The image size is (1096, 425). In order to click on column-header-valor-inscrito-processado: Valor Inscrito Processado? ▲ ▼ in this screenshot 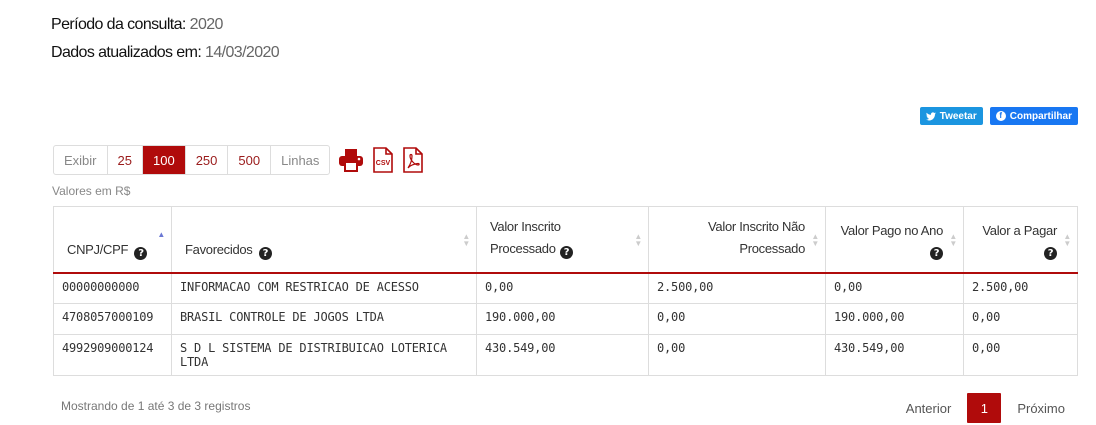, I will do `click(562, 240)`.